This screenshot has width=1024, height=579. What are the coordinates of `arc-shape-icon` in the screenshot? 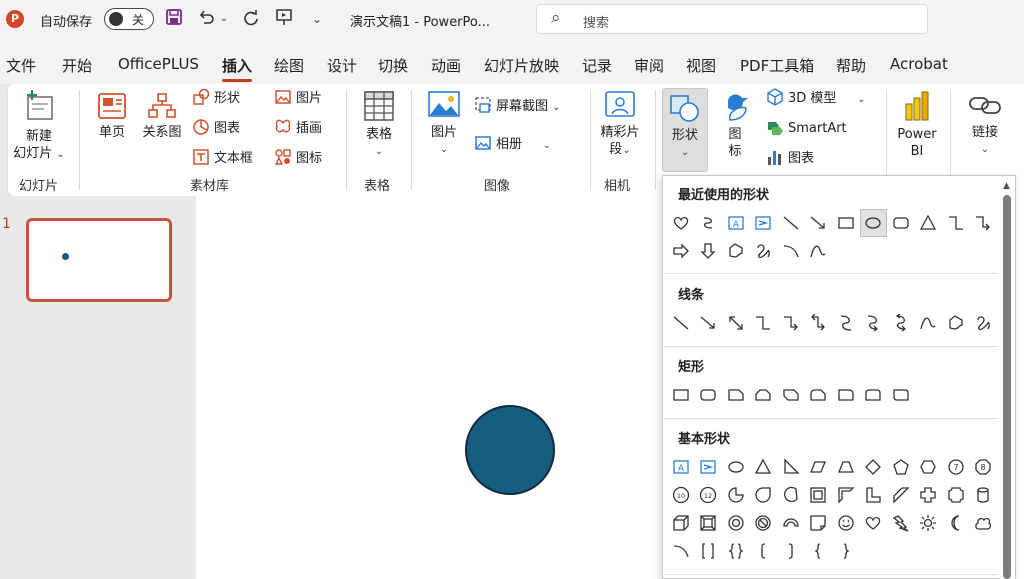 It's located at (681, 551).